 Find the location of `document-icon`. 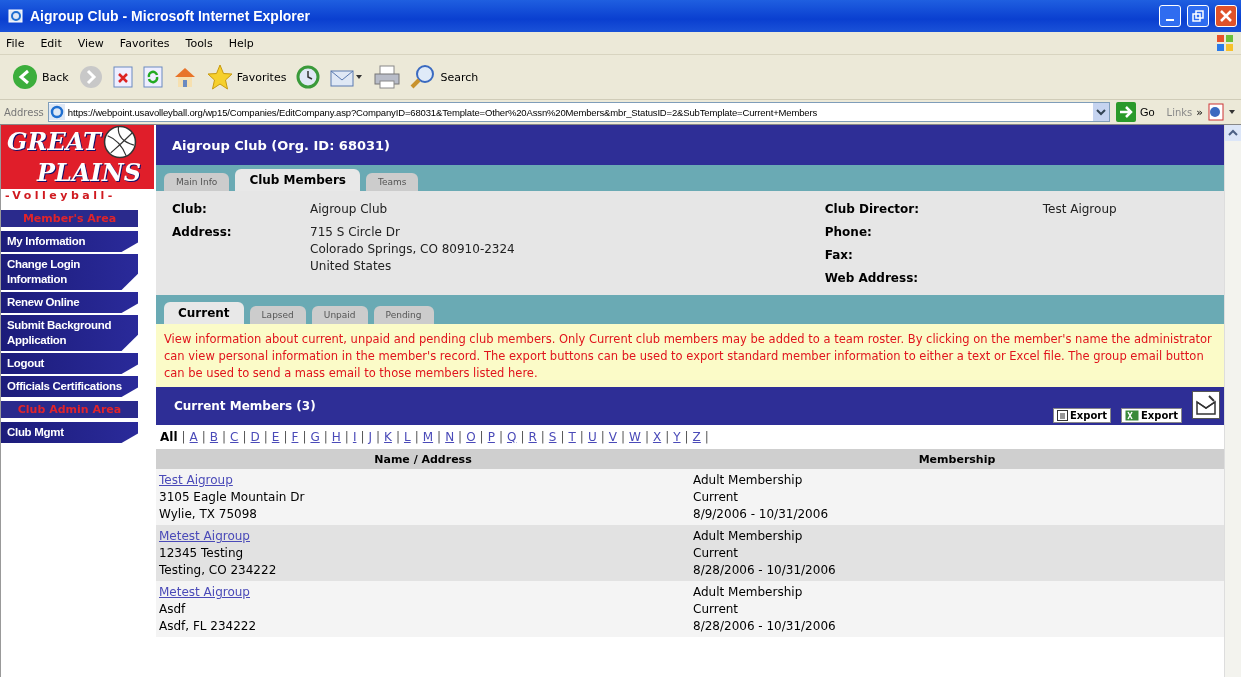

document-icon is located at coordinates (1222, 112).